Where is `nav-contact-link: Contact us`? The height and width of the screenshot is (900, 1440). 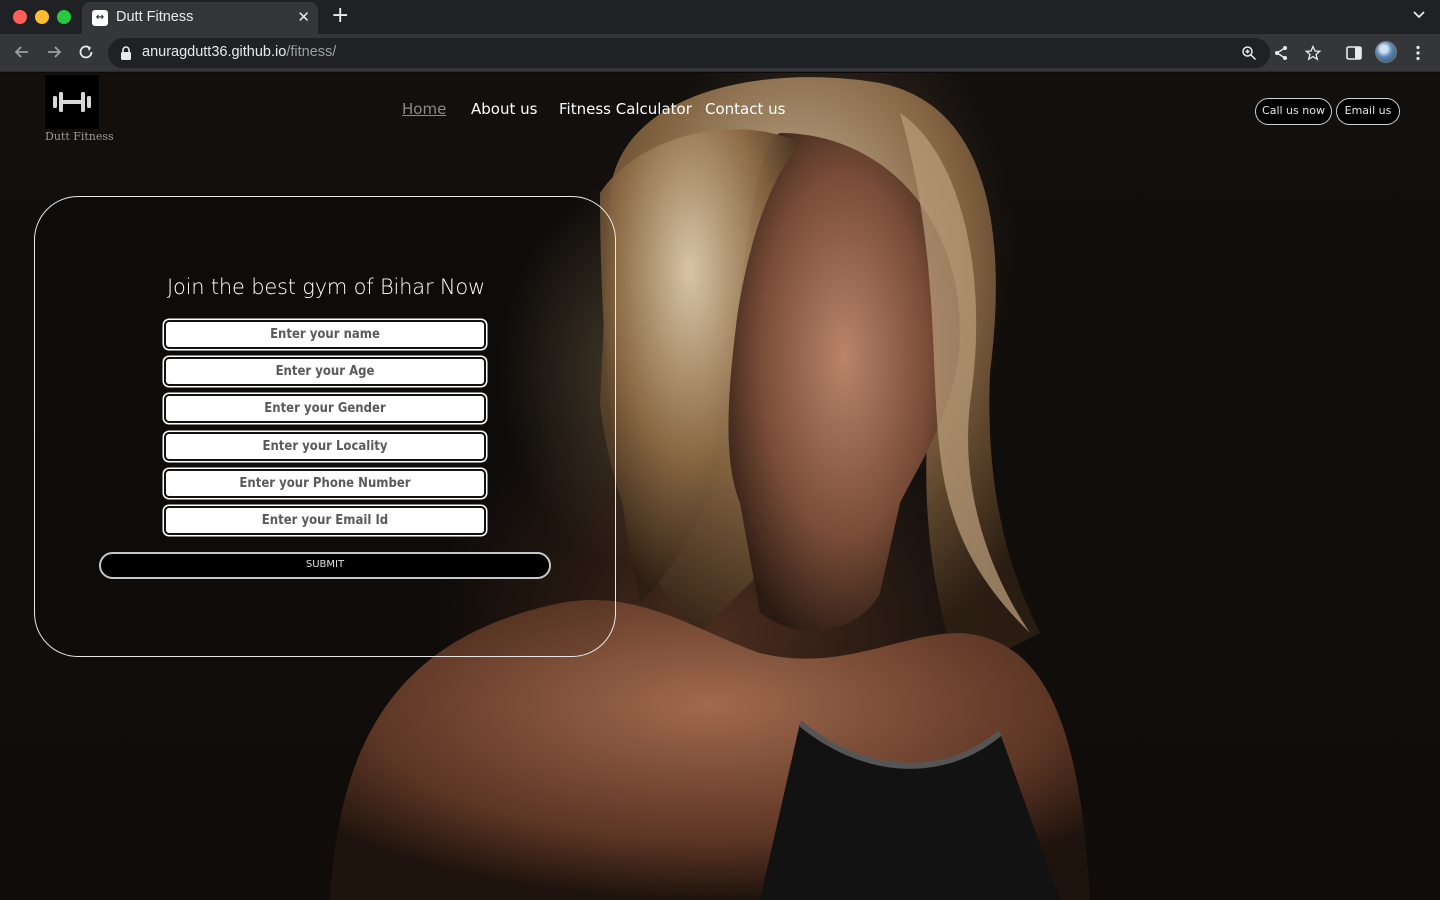
nav-contact-link: Contact us is located at coordinates (745, 109).